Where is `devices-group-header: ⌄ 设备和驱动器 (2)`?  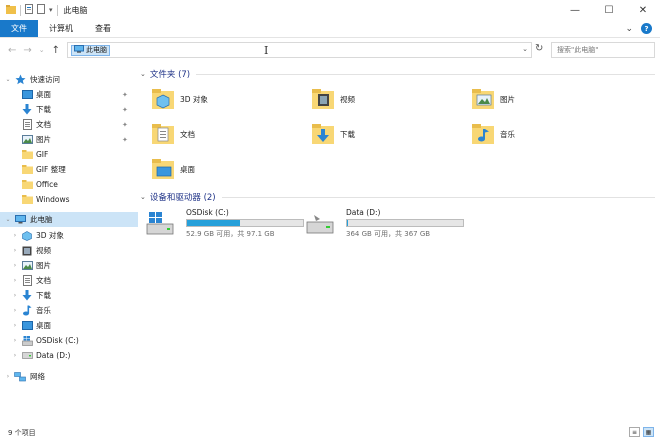
devices-group-header: ⌄ 设备和驱动器 (2) is located at coordinates (397, 197).